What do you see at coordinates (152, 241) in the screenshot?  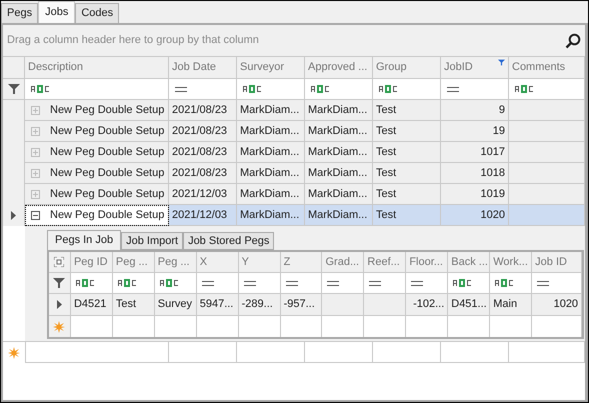 I see `tab: Job Import` at bounding box center [152, 241].